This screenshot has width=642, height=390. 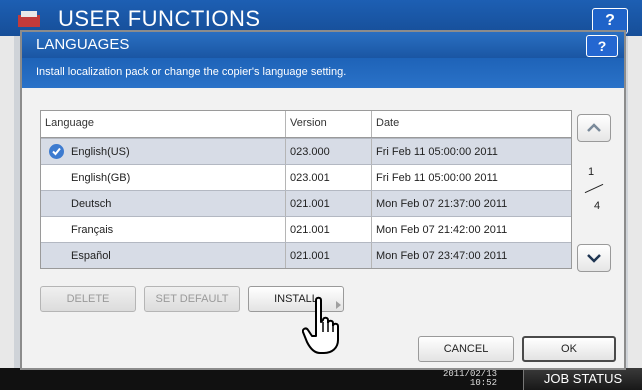 I want to click on column-header-version: Version, so click(x=329, y=124).